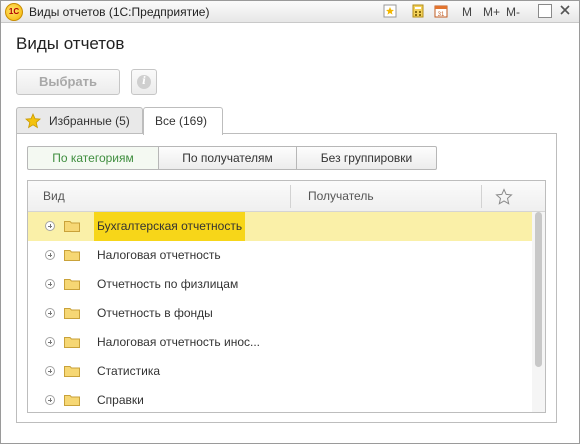  I want to click on memory-button: M, so click(467, 12).